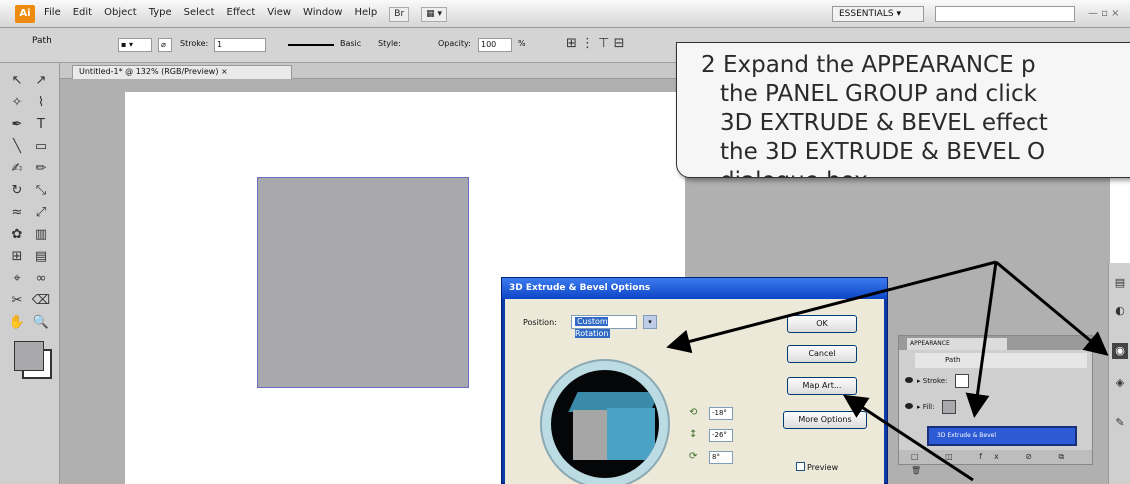  I want to click on menu-file: File, so click(52, 14).